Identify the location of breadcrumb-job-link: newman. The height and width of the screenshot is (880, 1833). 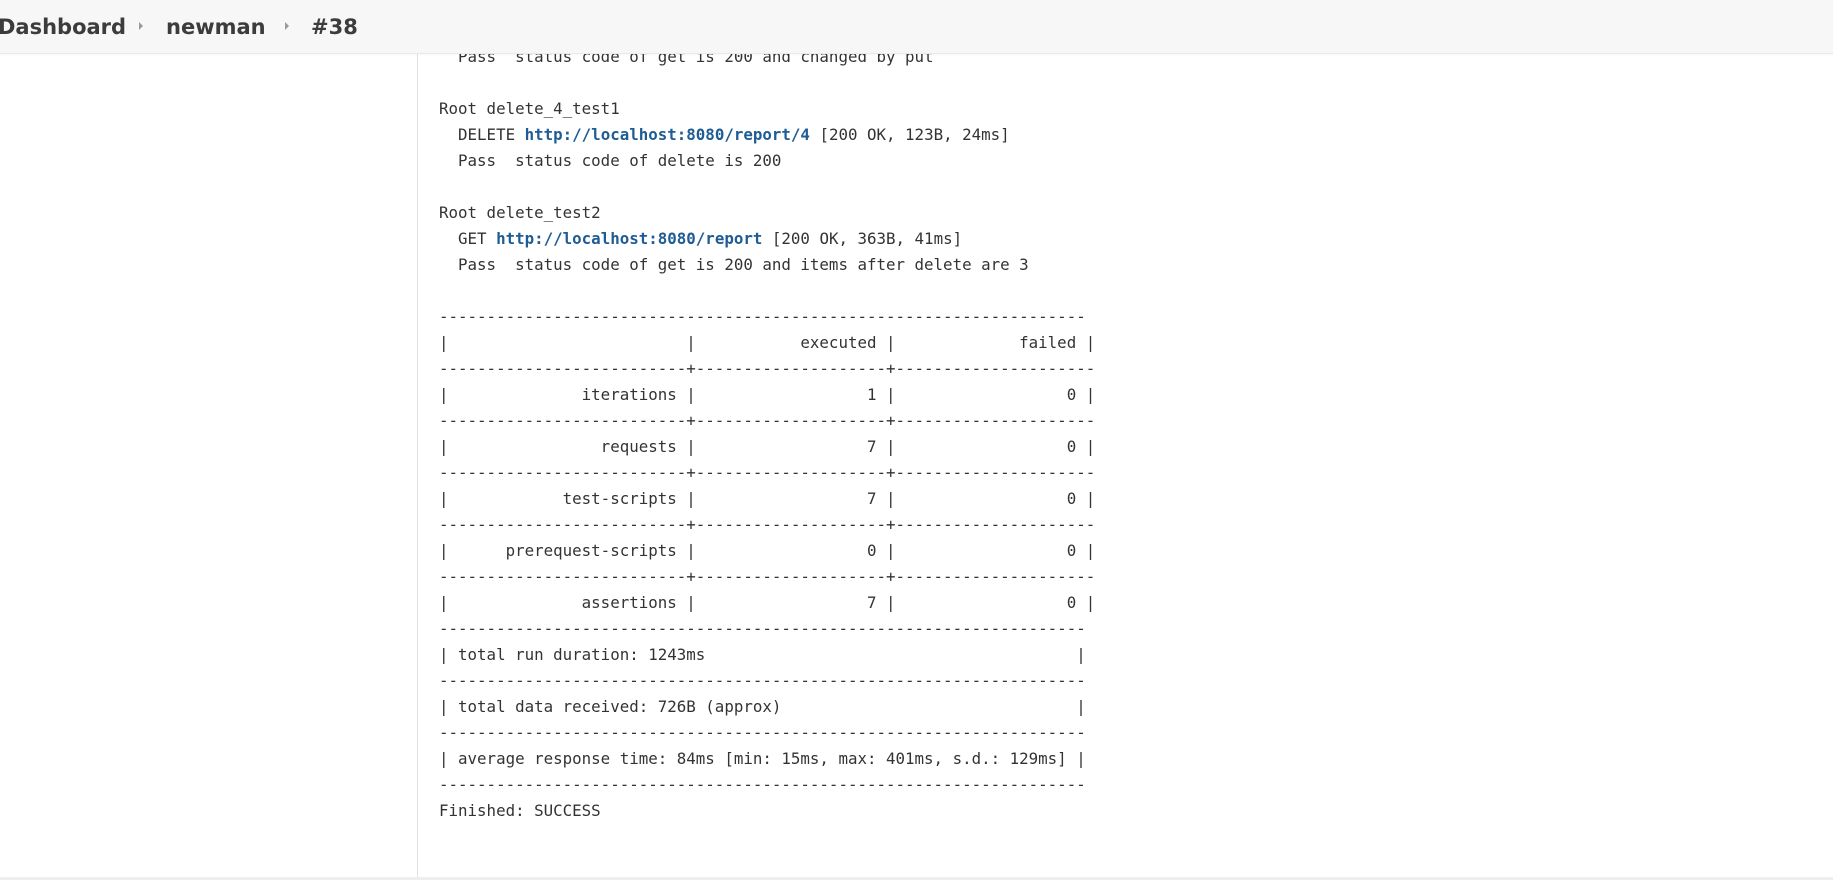
(216, 27).